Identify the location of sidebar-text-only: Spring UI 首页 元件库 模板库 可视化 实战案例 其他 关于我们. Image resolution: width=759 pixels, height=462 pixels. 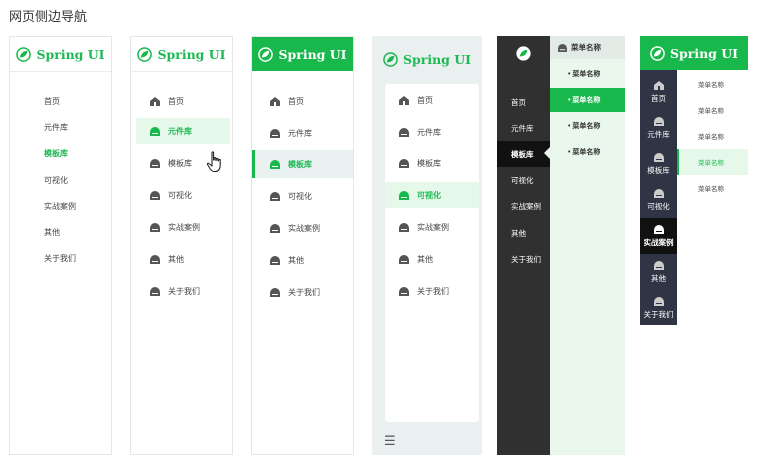
(60, 245).